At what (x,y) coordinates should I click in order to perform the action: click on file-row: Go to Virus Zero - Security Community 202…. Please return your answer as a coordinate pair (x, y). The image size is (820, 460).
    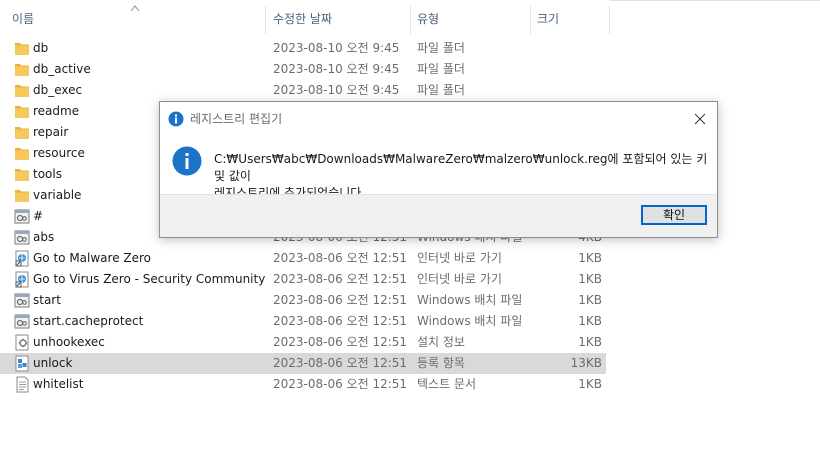
    Looking at the image, I should click on (303, 279).